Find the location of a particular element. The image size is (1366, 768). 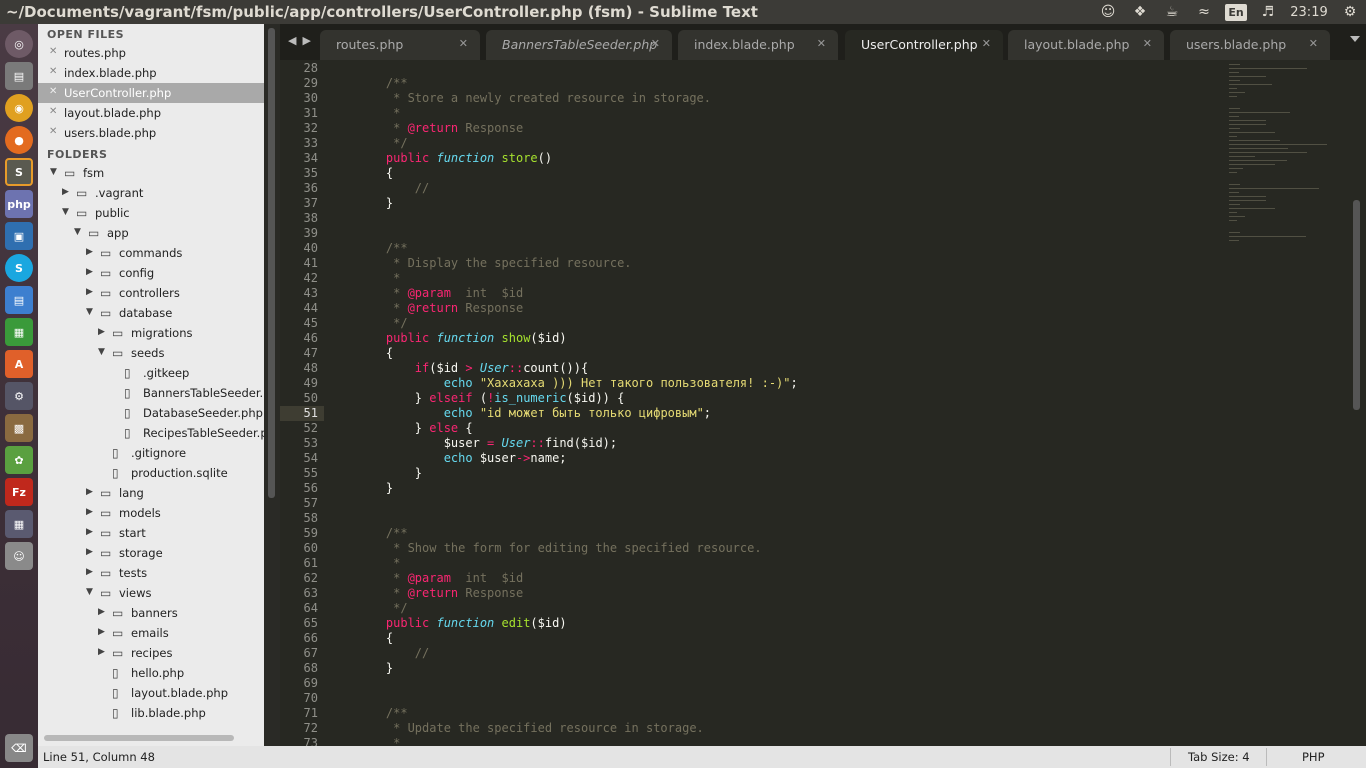

code-line: public function edit($id) is located at coordinates (462, 623).